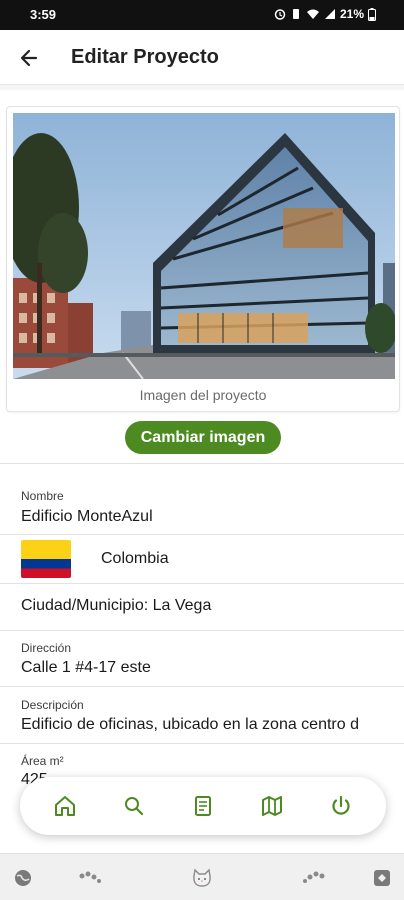  I want to click on status-bar: 3:59 21%, so click(202, 15).